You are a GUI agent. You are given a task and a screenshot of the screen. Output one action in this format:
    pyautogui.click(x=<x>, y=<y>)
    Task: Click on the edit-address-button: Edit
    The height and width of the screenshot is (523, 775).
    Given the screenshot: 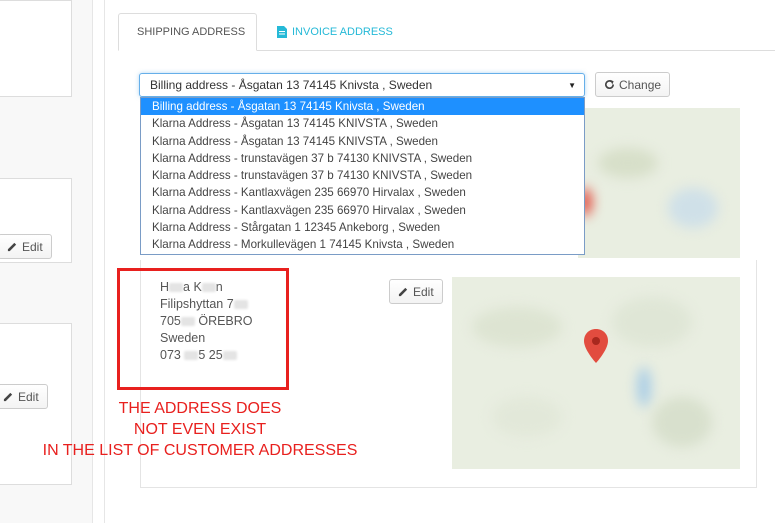 What is the action you would take?
    pyautogui.click(x=416, y=291)
    